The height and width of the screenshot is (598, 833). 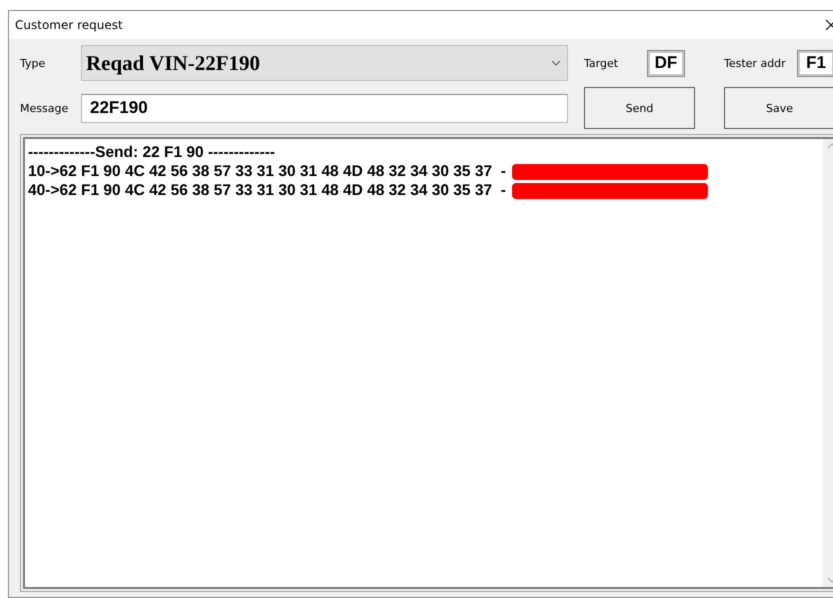 I want to click on window-title: Customer request, so click(x=69, y=25).